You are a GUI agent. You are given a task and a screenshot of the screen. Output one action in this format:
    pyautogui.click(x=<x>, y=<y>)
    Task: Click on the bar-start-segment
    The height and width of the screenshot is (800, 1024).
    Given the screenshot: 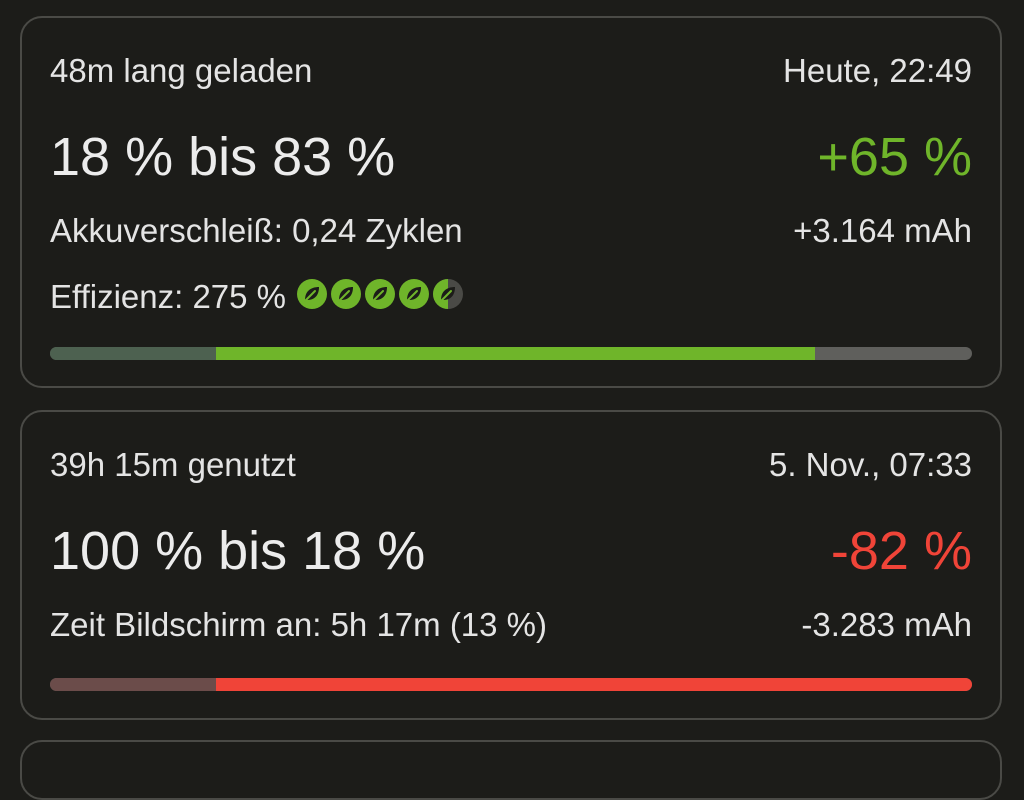 What is the action you would take?
    pyautogui.click(x=133, y=353)
    